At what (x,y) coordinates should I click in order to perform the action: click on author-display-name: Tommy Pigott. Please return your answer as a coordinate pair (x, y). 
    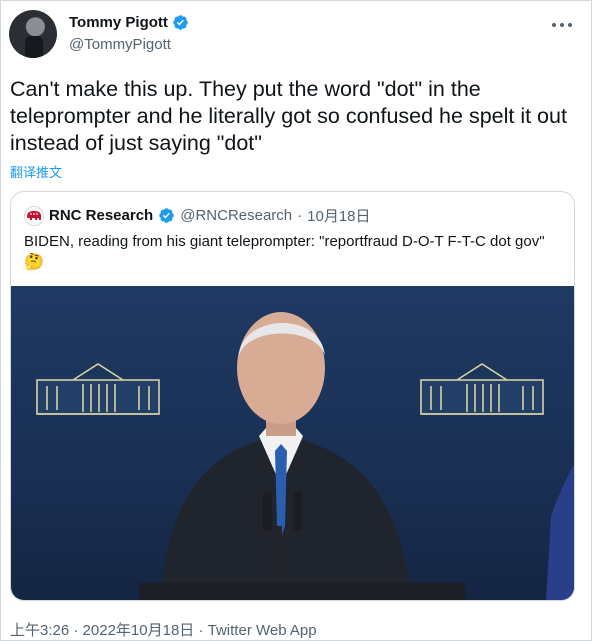
    Looking at the image, I should click on (118, 22).